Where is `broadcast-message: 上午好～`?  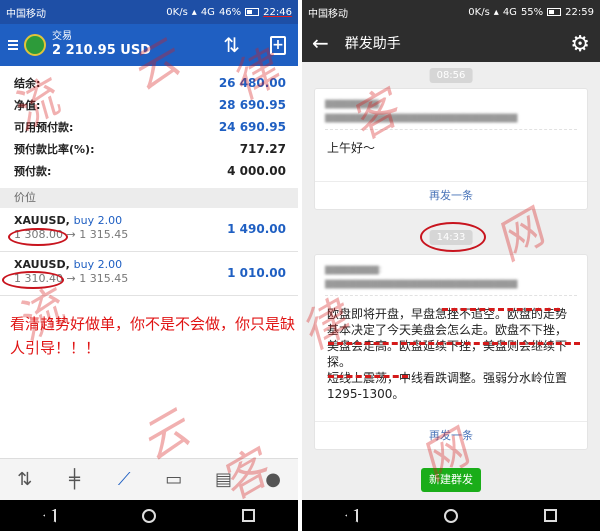 broadcast-message: 上午好～ is located at coordinates (351, 148).